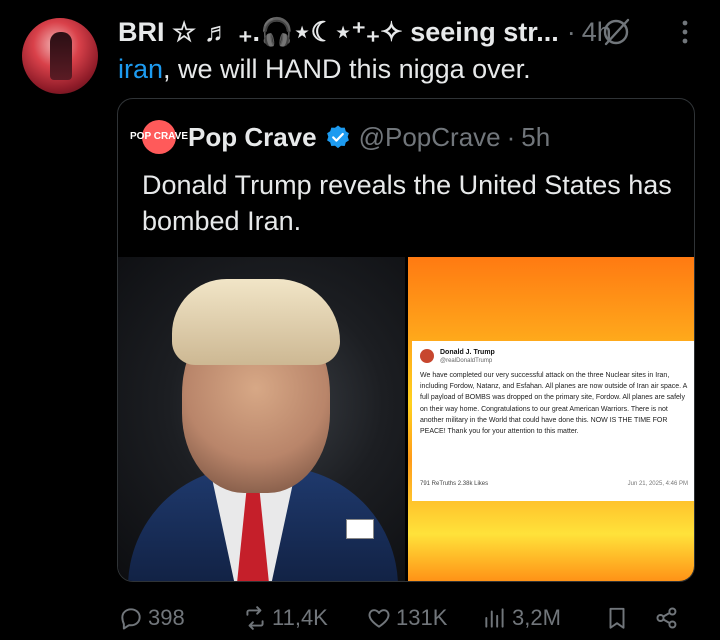 The width and height of the screenshot is (720, 640). I want to click on tweet-text-body: , we will HAND this nigga over., so click(347, 69).